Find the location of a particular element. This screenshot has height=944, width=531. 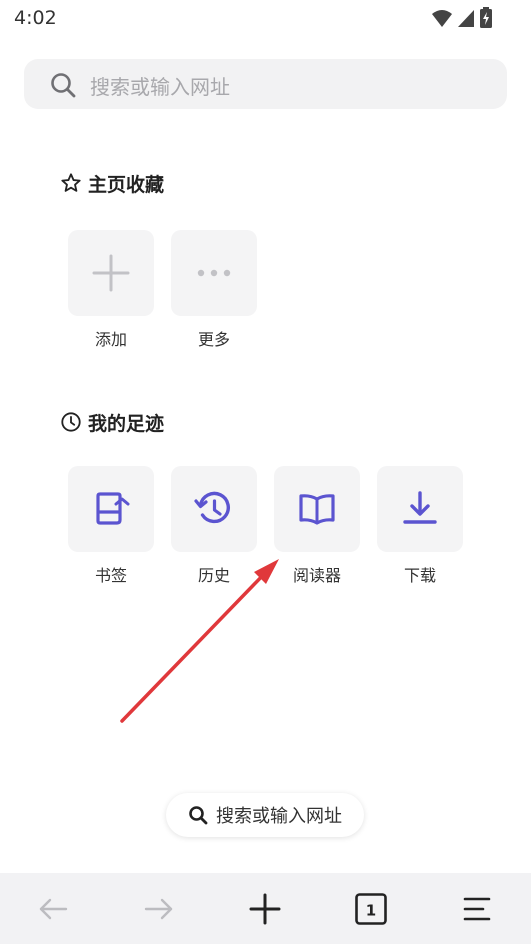

more-favorites-button is located at coordinates (214, 273).